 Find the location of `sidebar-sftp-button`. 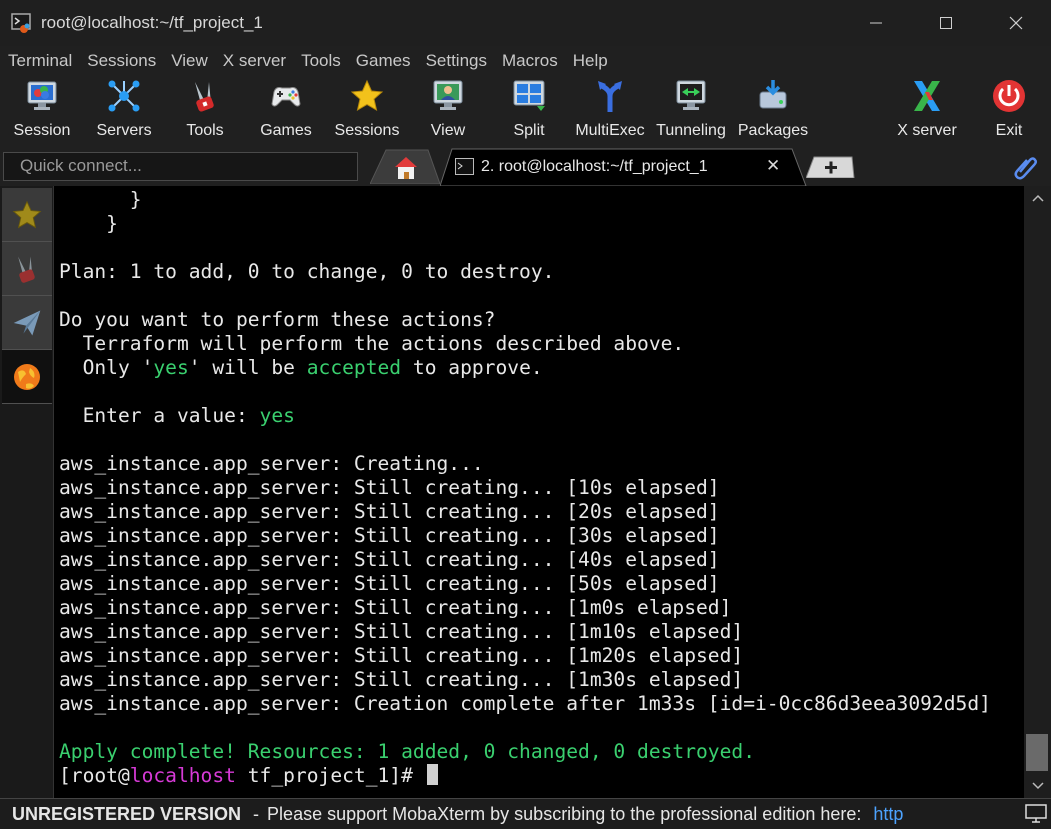

sidebar-sftp-button is located at coordinates (27, 377).